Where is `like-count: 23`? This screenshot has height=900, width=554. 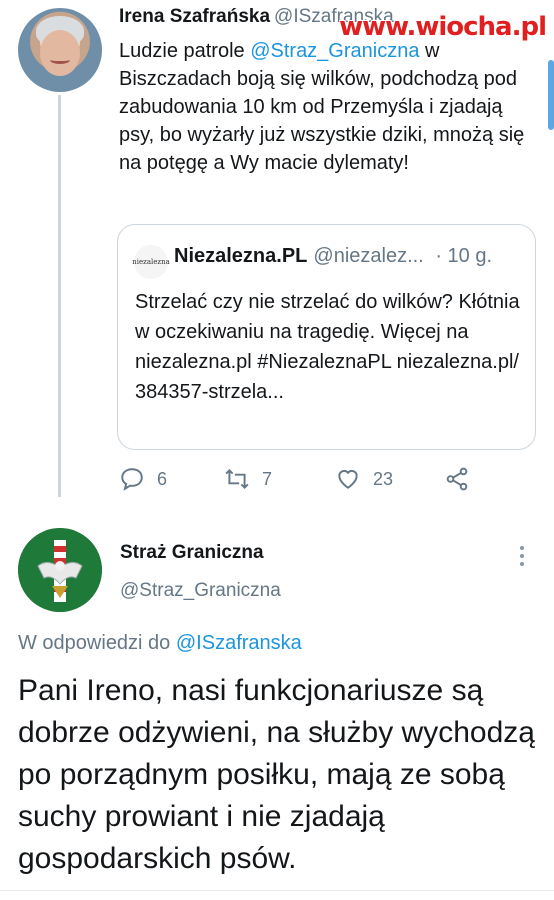
like-count: 23 is located at coordinates (383, 478).